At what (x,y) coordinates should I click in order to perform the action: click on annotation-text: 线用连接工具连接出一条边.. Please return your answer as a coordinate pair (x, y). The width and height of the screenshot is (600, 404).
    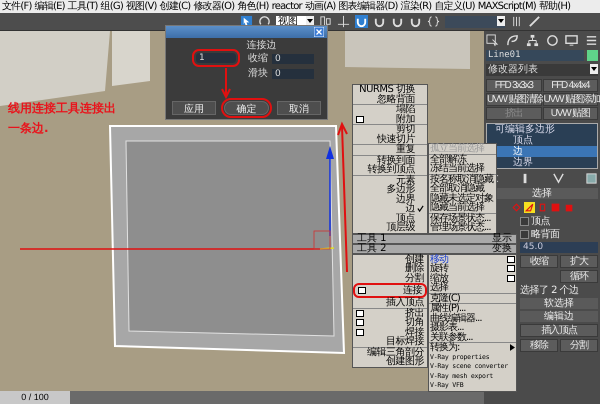
    Looking at the image, I should click on (62, 118).